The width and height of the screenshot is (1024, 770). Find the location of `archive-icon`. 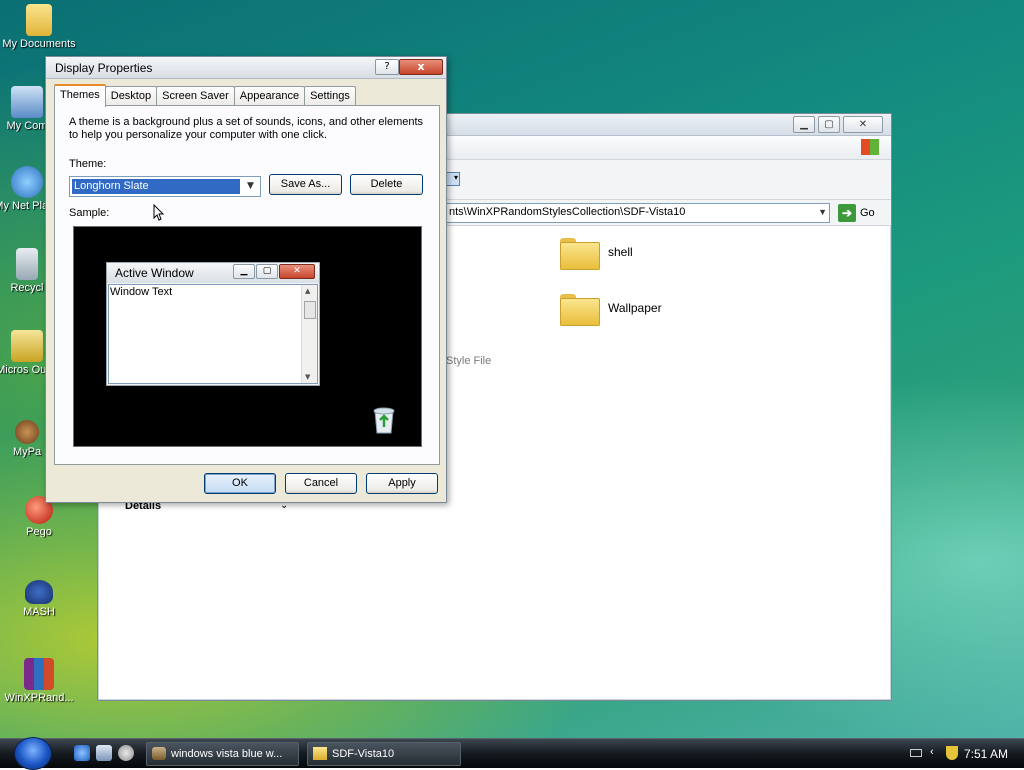

archive-icon is located at coordinates (39, 674).